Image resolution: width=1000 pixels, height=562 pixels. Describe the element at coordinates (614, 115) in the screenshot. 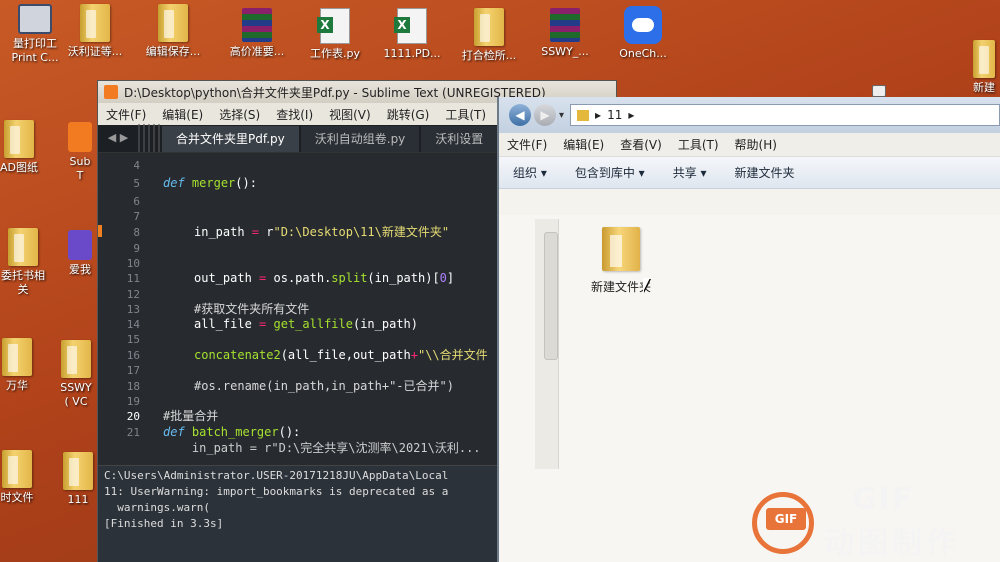

I see `breadcrumb-item: 11` at that location.